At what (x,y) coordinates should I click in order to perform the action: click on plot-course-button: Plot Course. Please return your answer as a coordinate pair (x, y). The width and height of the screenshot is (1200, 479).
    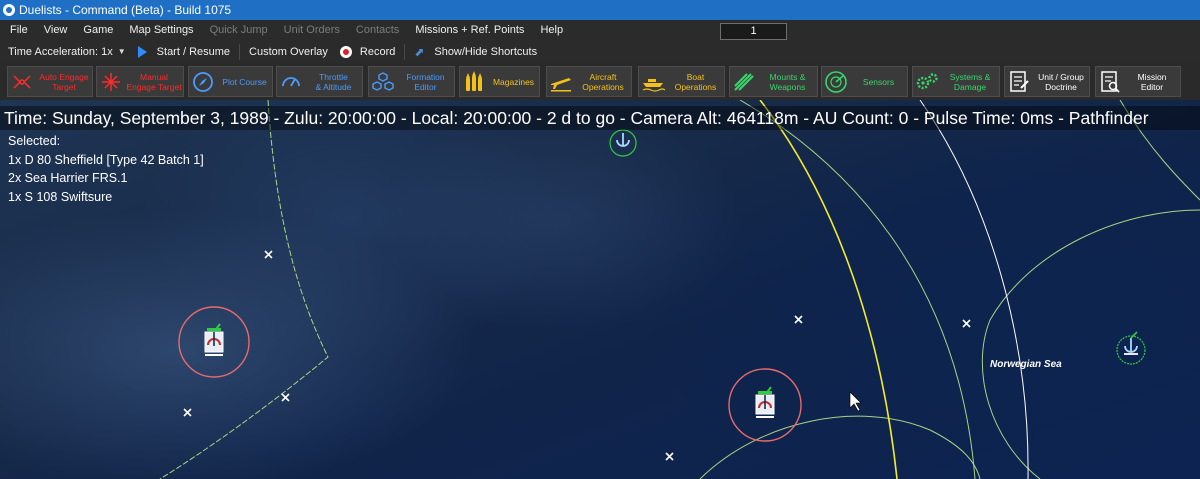
    Looking at the image, I should click on (230, 81).